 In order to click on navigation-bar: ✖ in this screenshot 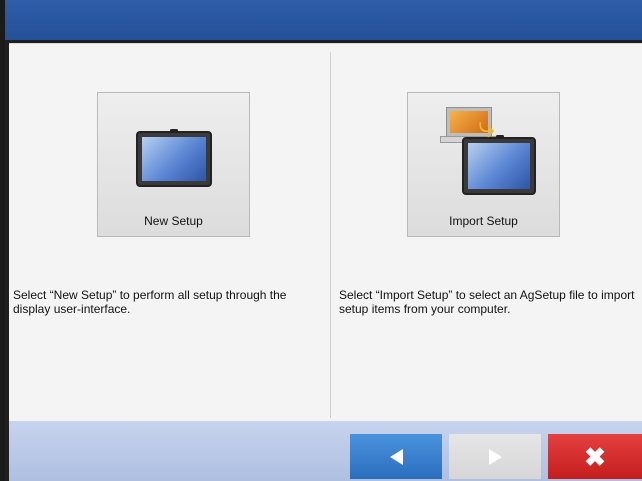, I will do `click(325, 451)`.